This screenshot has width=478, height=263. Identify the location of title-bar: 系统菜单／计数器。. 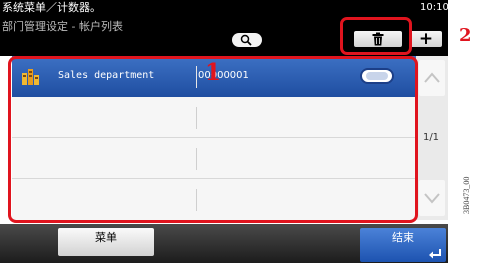
(210, 8).